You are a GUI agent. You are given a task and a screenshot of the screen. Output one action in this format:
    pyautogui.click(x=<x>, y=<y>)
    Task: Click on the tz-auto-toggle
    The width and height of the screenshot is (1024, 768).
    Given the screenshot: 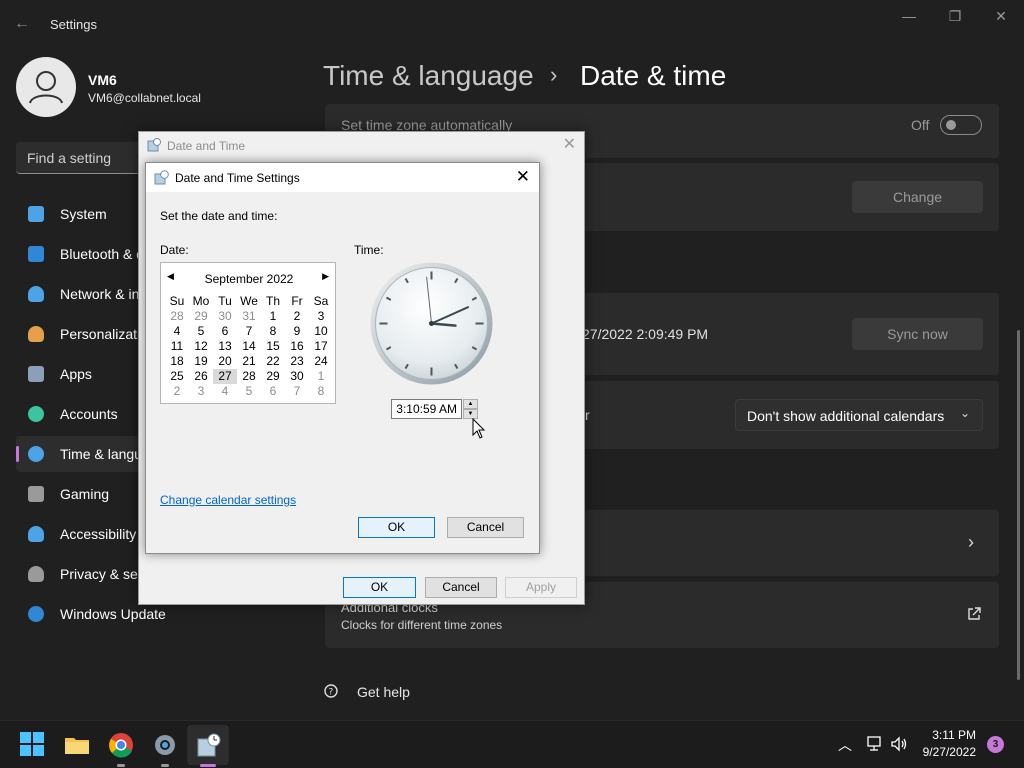 What is the action you would take?
    pyautogui.click(x=961, y=125)
    